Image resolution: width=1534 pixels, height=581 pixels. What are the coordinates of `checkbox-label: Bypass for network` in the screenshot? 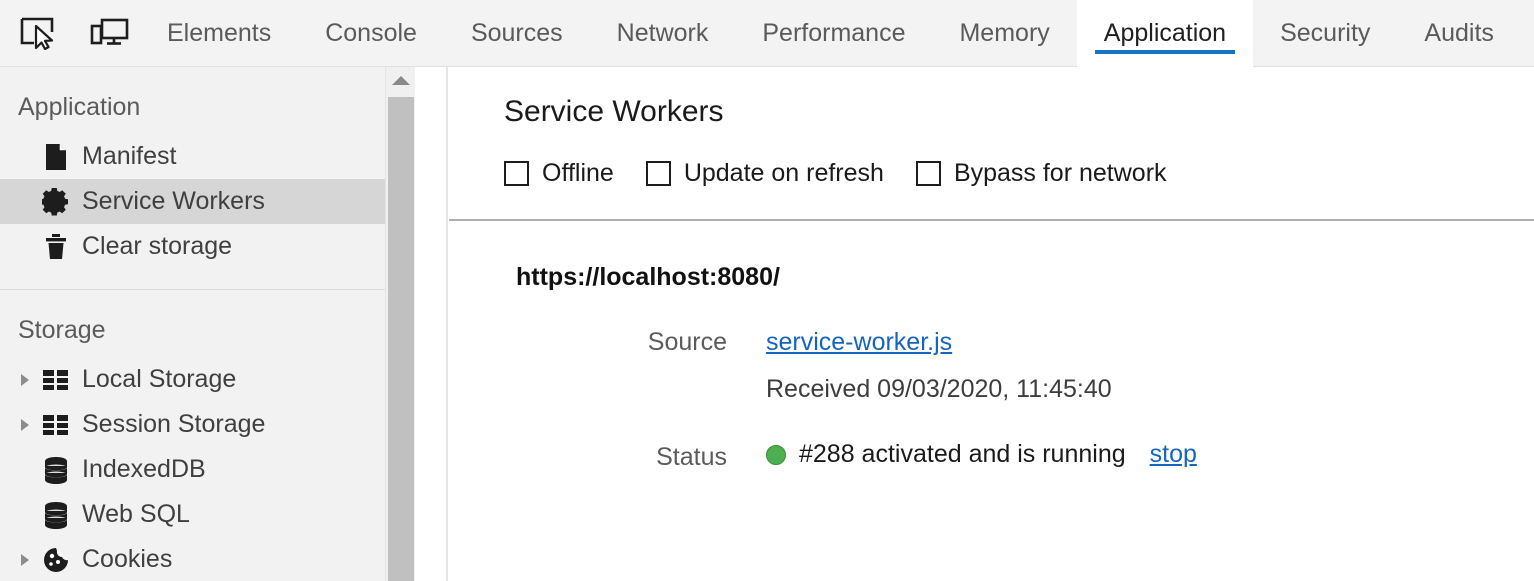 It's located at (1060, 173).